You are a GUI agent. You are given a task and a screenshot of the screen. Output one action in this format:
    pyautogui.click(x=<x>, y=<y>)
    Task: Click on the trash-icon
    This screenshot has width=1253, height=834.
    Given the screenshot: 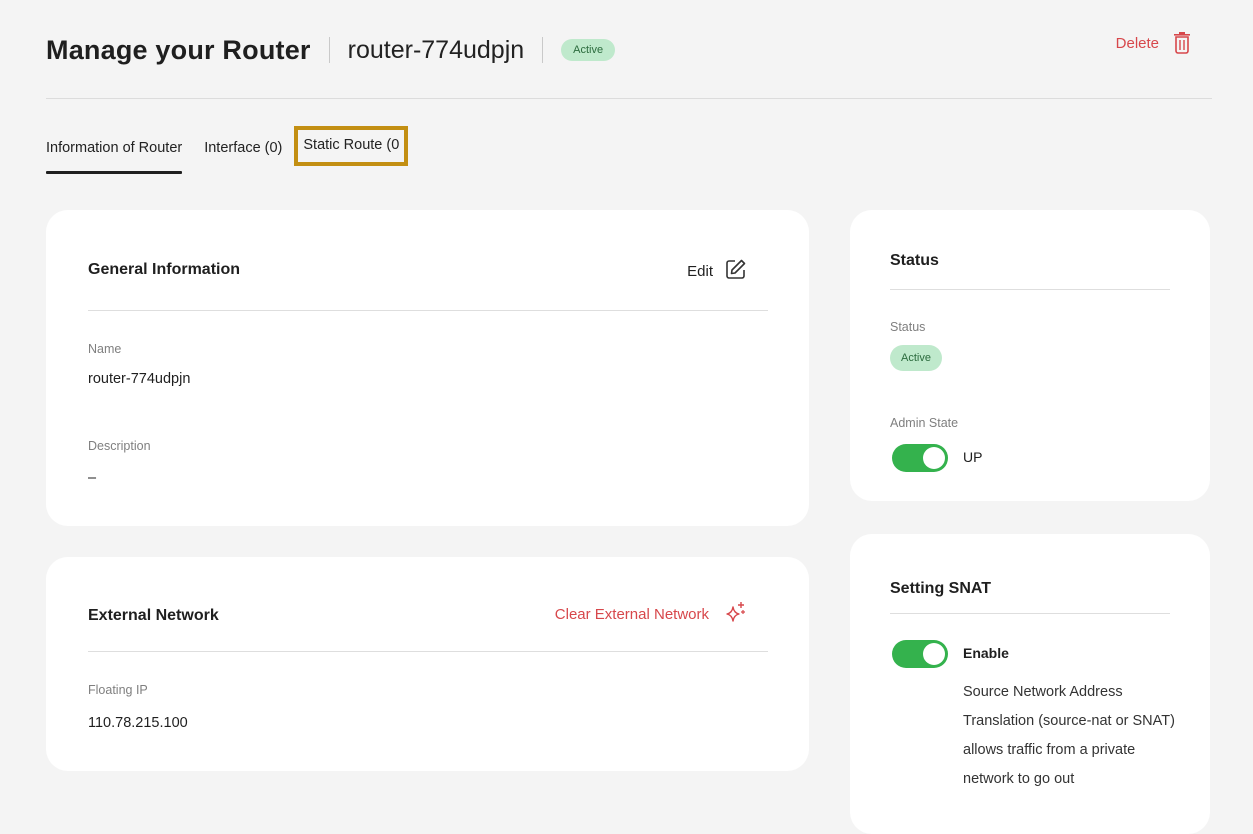 What is the action you would take?
    pyautogui.click(x=1182, y=43)
    